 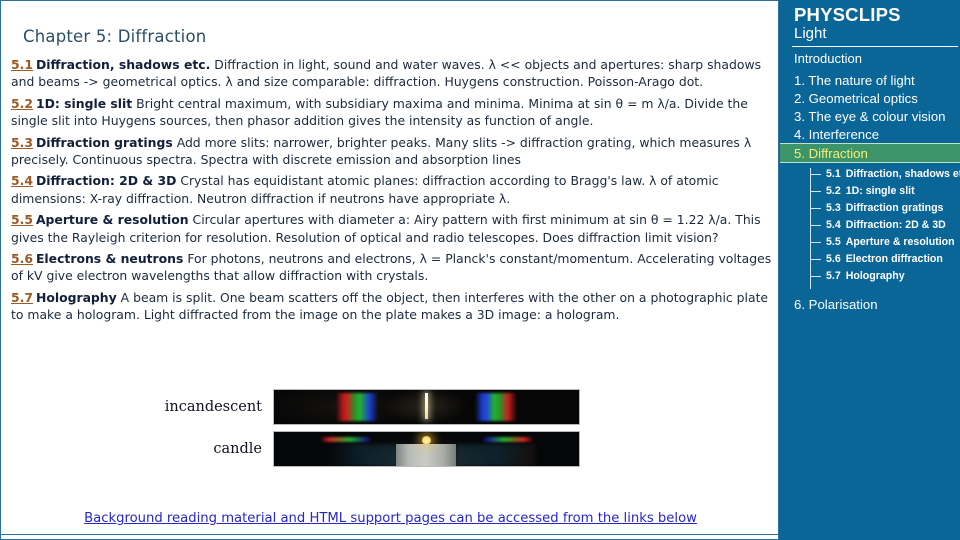 I want to click on brand-subtitle: Light, so click(x=810, y=33).